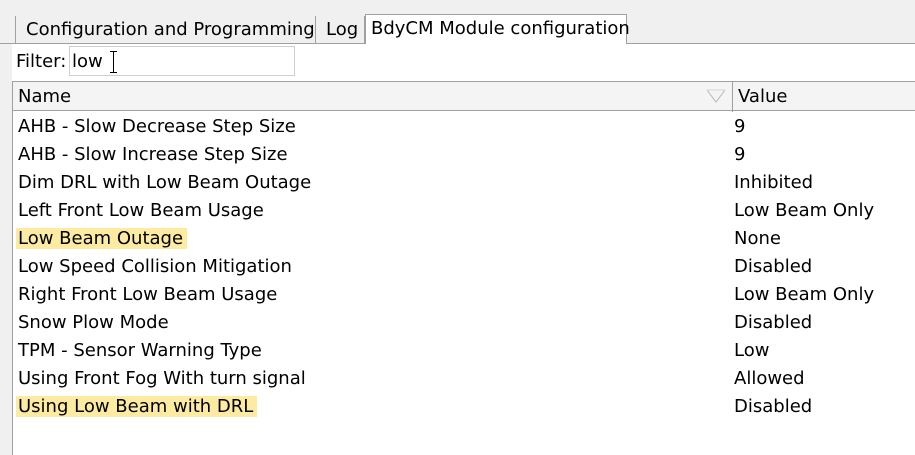  I want to click on table-row: Right Front Low Beam Usage Low Beam Only, so click(464, 295).